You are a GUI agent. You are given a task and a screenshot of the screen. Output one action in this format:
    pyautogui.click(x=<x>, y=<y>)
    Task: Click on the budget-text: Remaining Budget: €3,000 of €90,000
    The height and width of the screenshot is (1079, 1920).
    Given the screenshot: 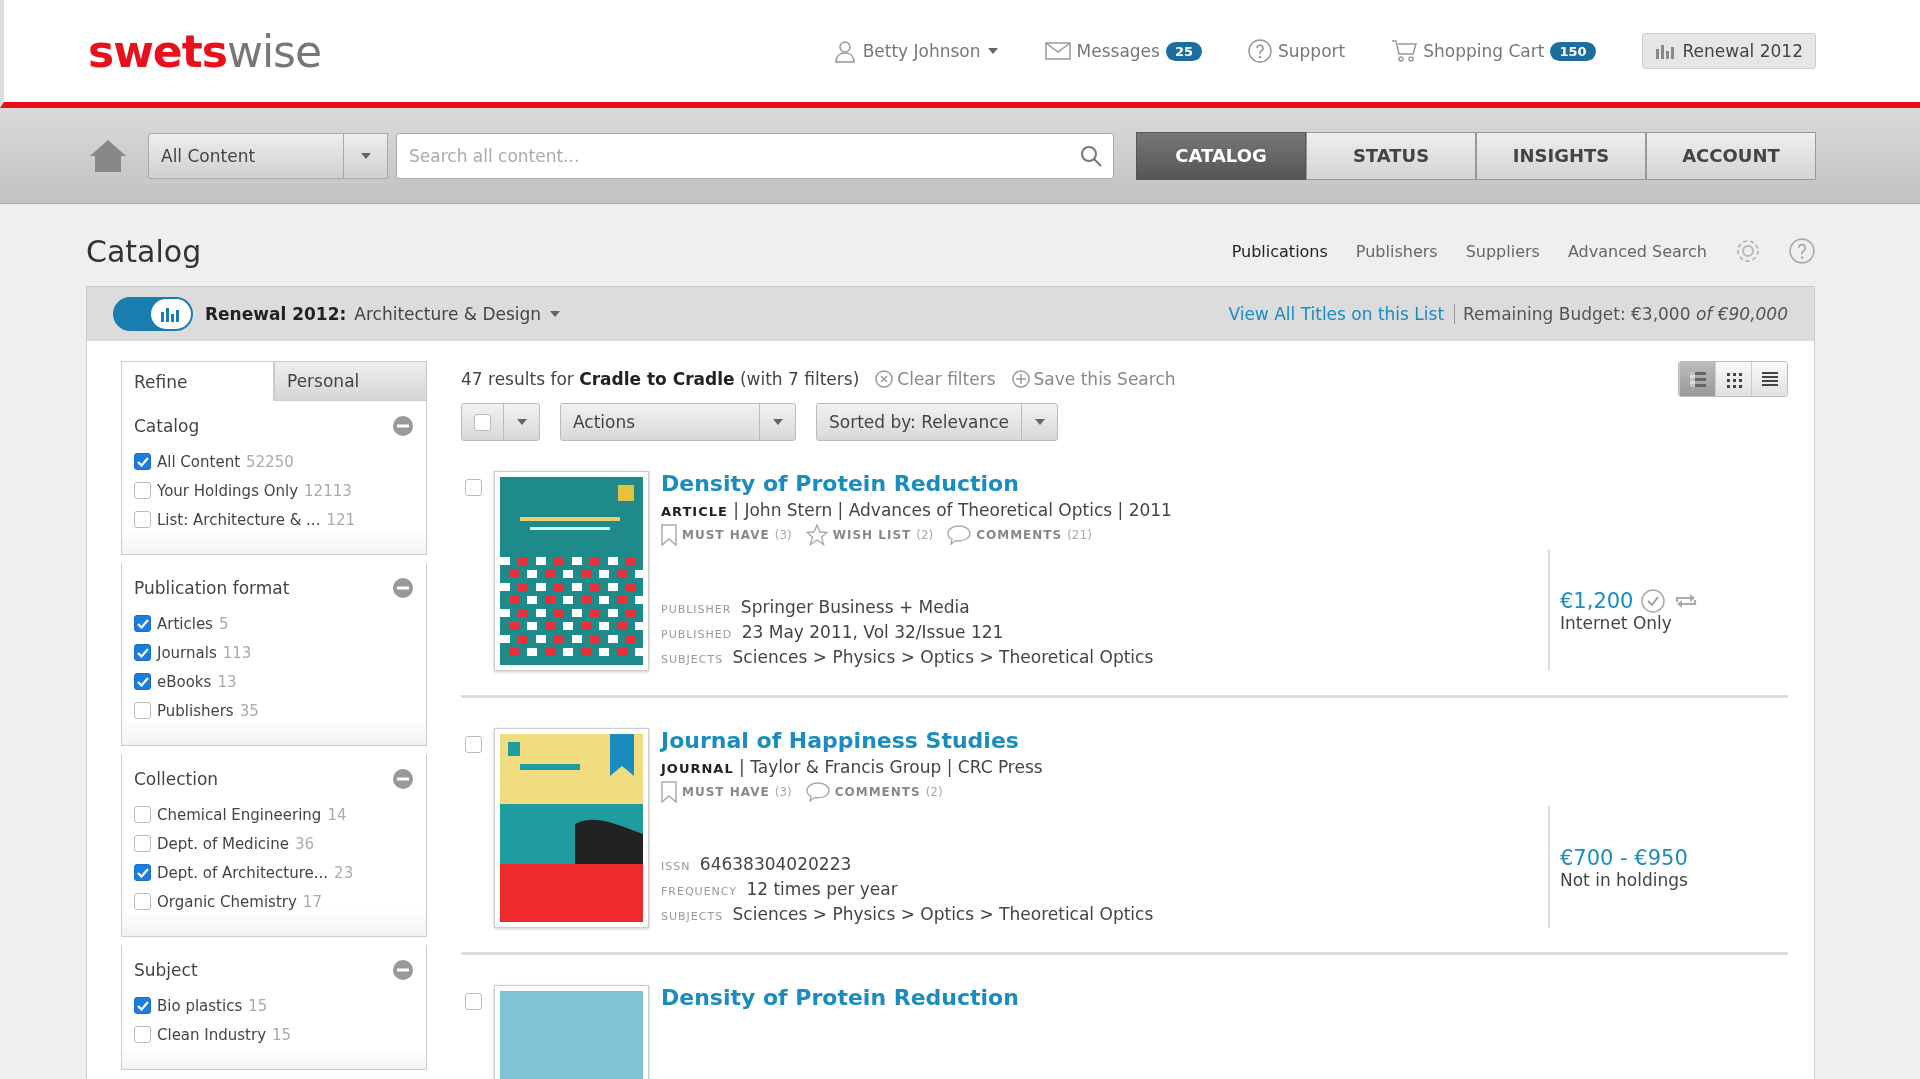 What is the action you would take?
    pyautogui.click(x=1625, y=314)
    